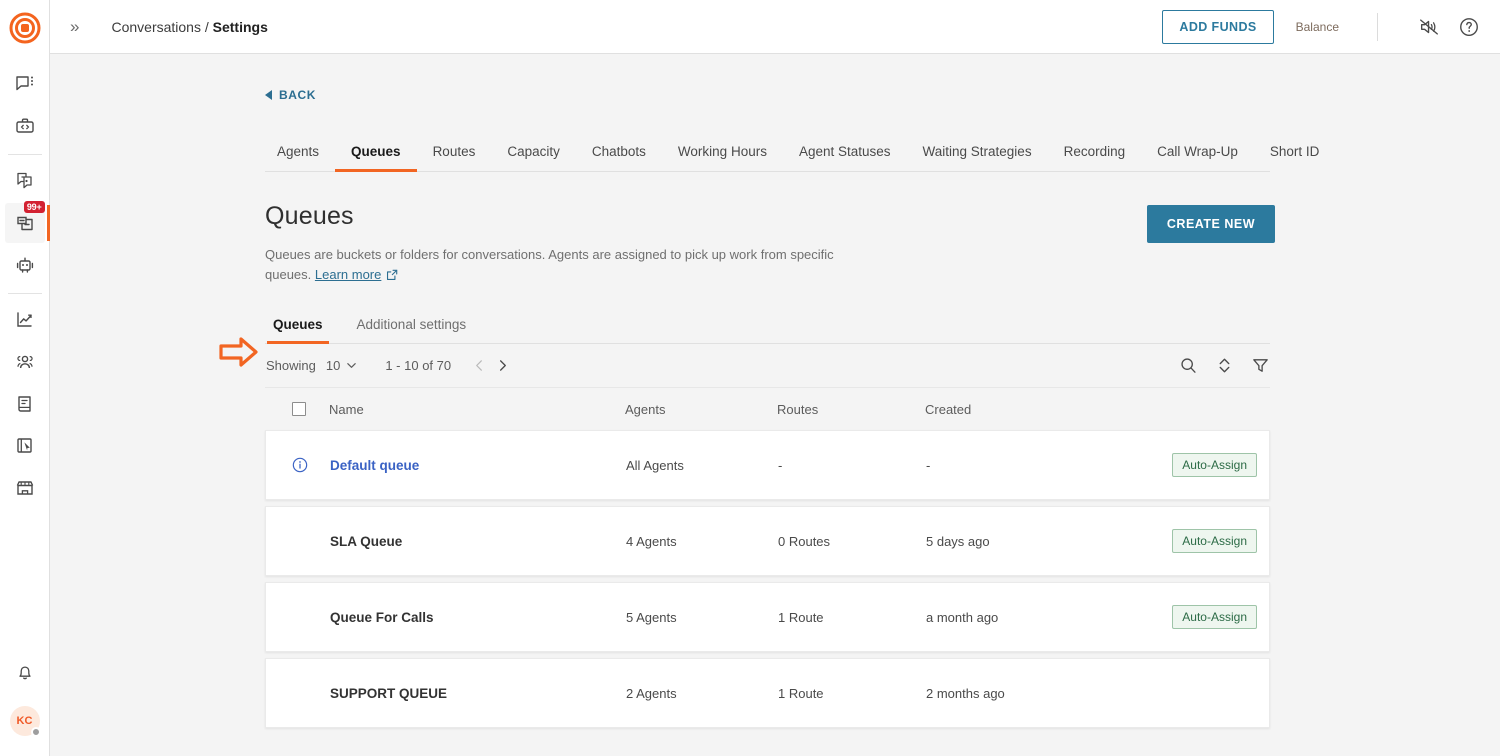 The height and width of the screenshot is (756, 1500). I want to click on page-size-select: 10, so click(341, 365).